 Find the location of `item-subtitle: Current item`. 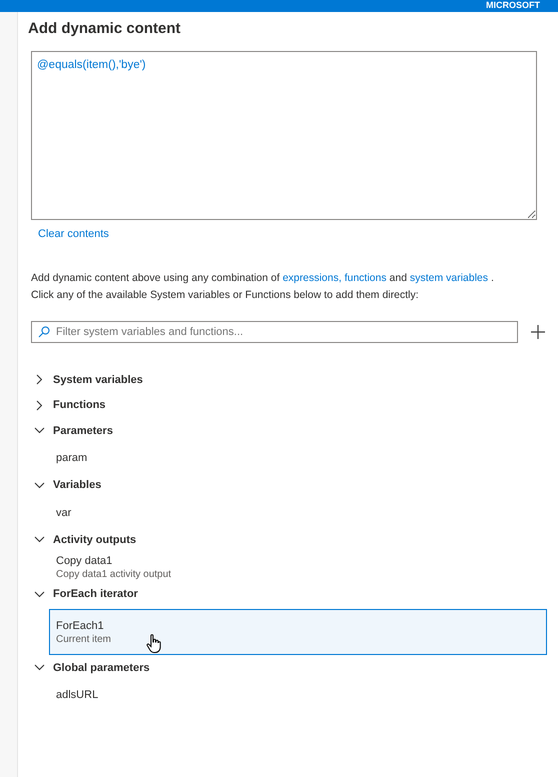

item-subtitle: Current item is located at coordinates (84, 639).